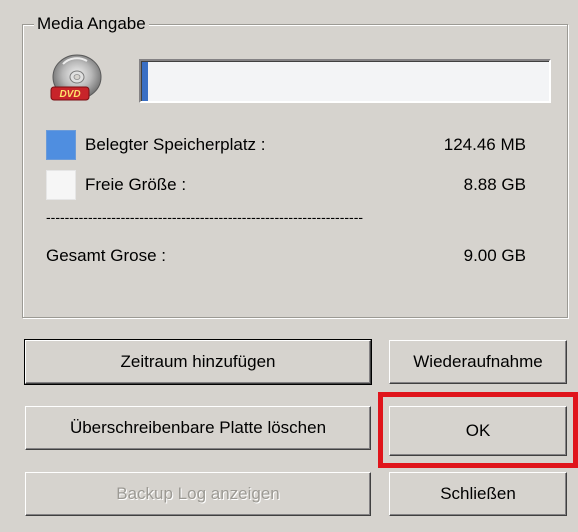 The width and height of the screenshot is (578, 532). Describe the element at coordinates (136, 184) in the screenshot. I see `free-space-label: Freie Größe :` at that location.